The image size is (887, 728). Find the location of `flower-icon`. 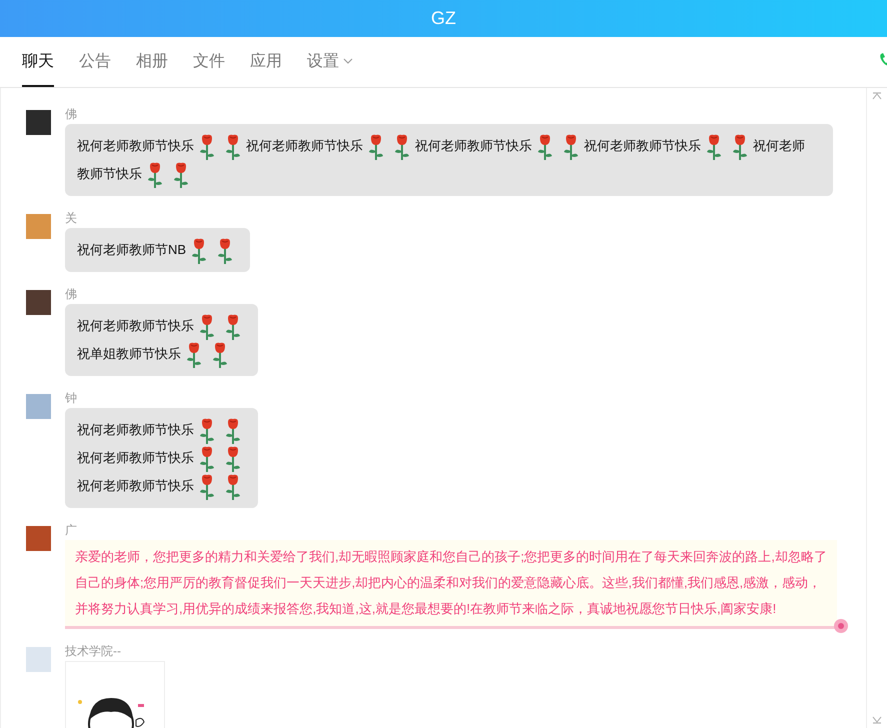

flower-icon is located at coordinates (841, 626).